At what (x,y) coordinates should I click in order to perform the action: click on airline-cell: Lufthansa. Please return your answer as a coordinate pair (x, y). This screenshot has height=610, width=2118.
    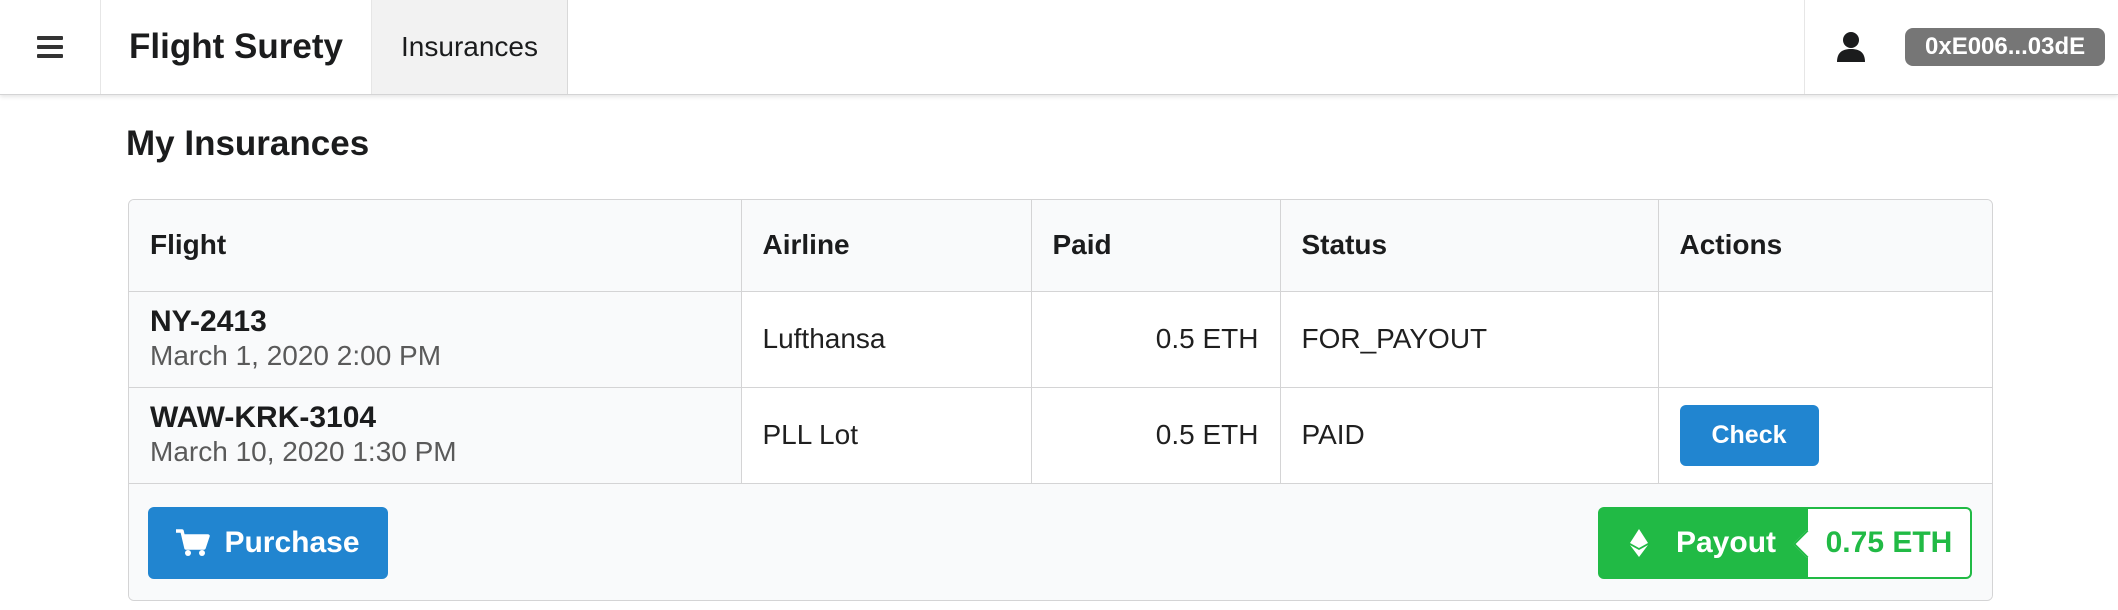
    Looking at the image, I should click on (885, 339).